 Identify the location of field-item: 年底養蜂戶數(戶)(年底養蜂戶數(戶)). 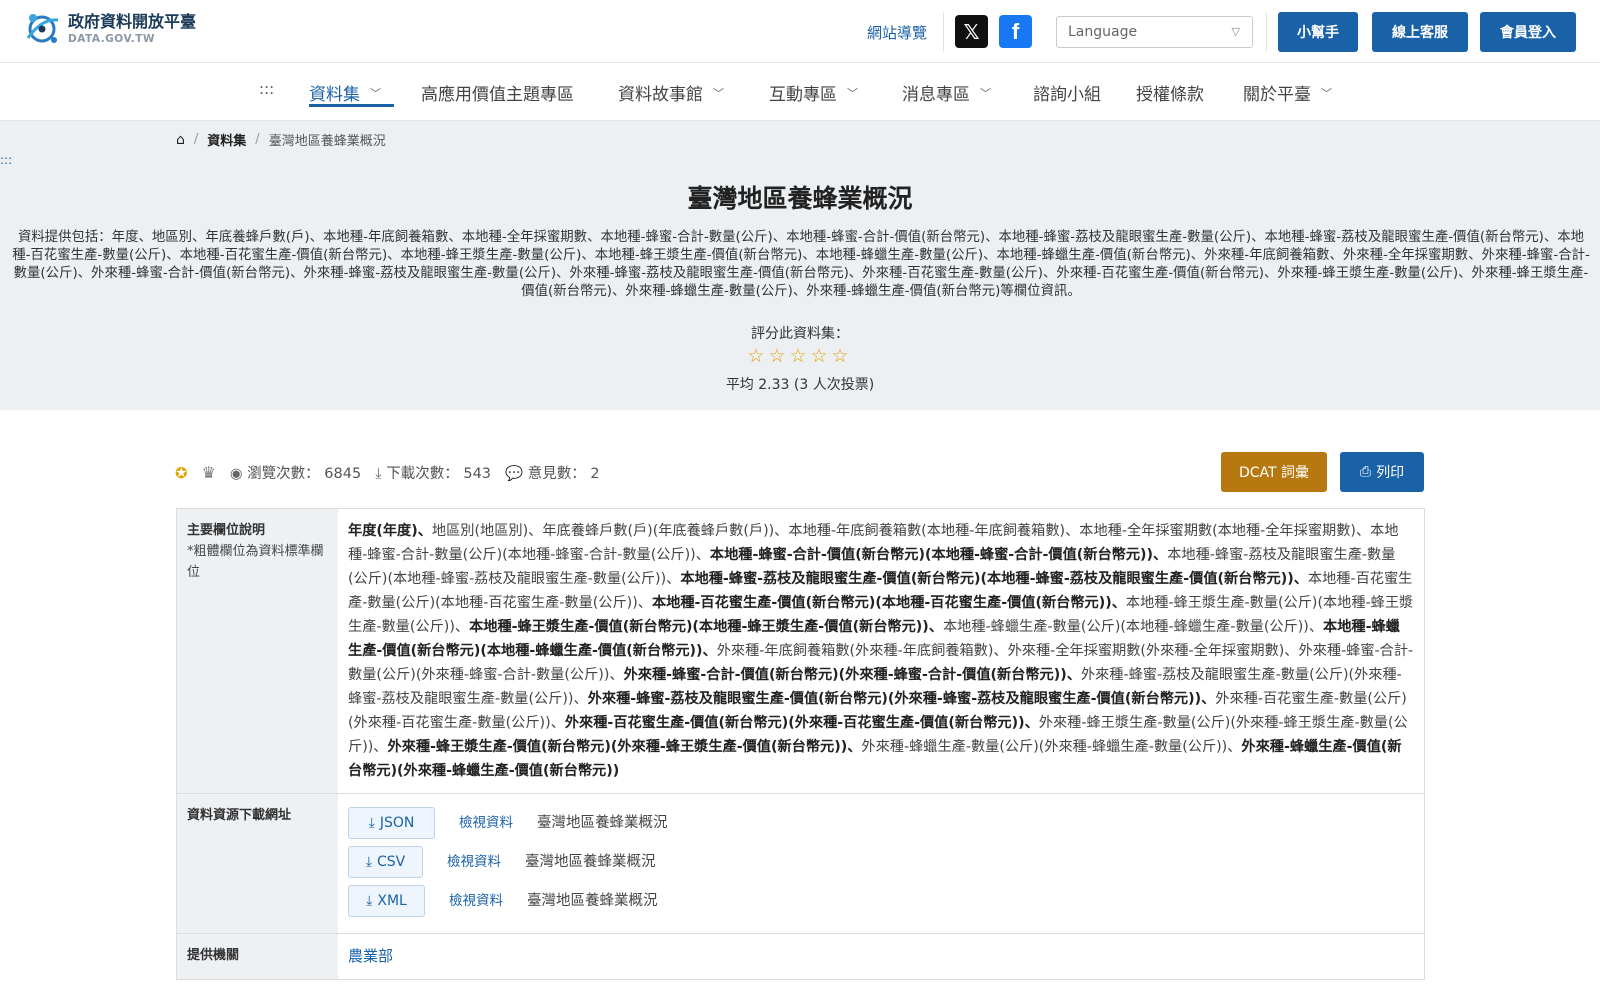
(658, 531).